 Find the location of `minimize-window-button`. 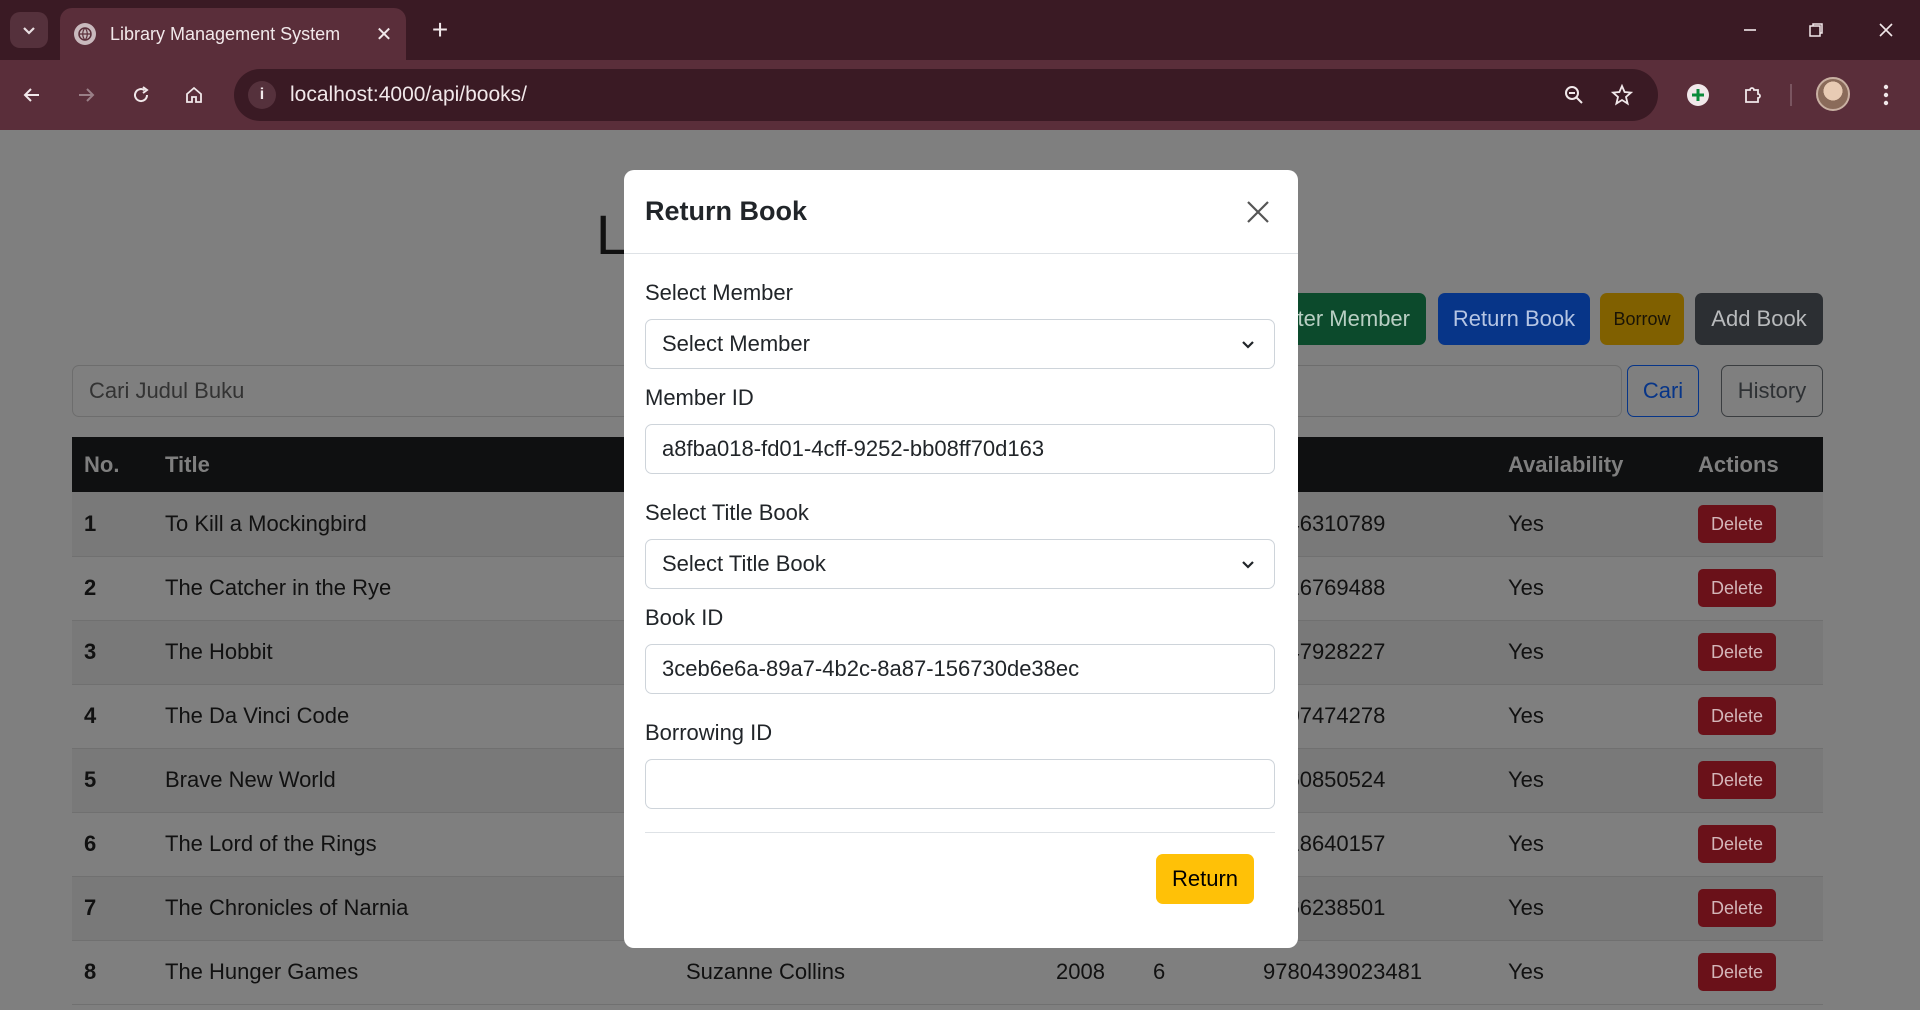

minimize-window-button is located at coordinates (1750, 30).